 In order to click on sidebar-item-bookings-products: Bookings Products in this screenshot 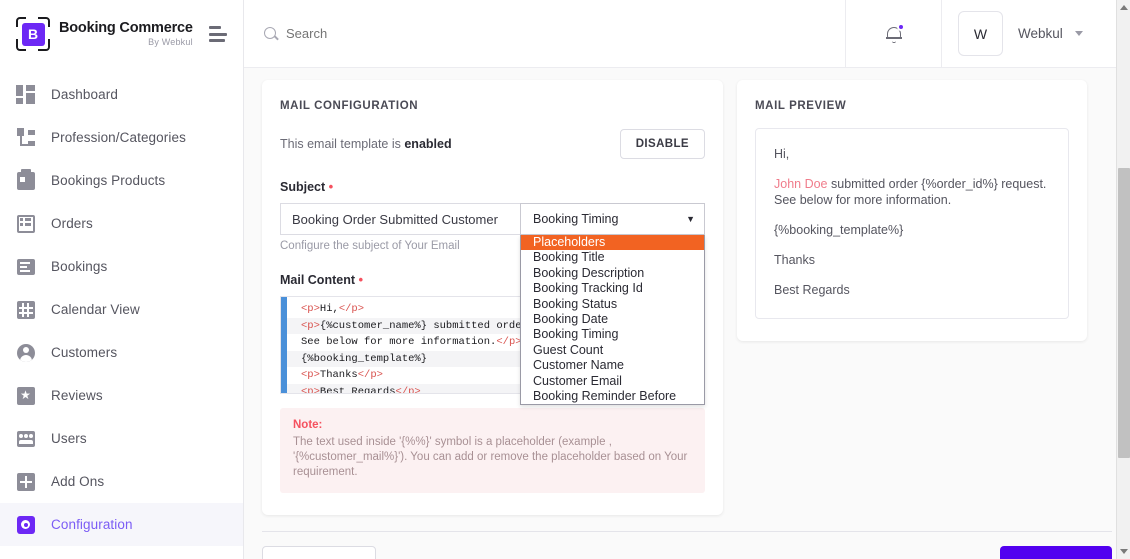, I will do `click(121, 180)`.